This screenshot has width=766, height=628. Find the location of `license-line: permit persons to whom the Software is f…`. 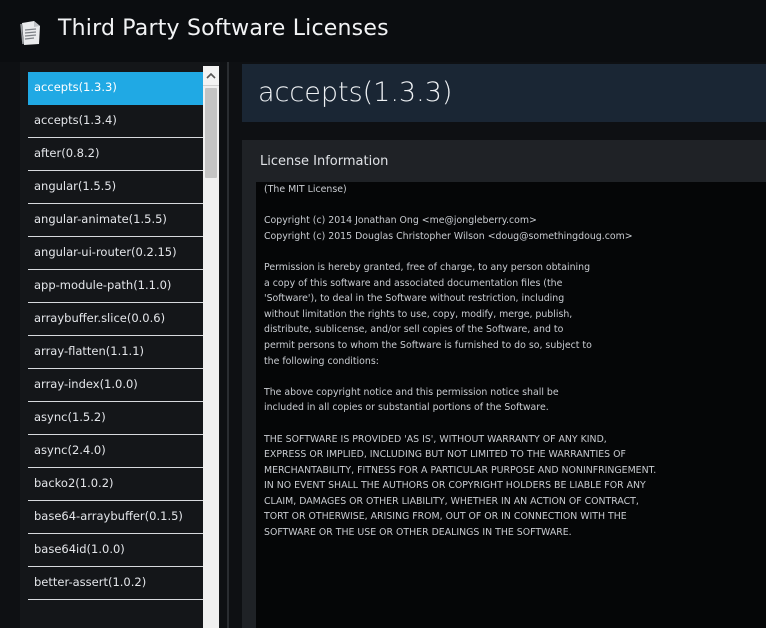

license-line: permit persons to whom the Software is f… is located at coordinates (428, 345).